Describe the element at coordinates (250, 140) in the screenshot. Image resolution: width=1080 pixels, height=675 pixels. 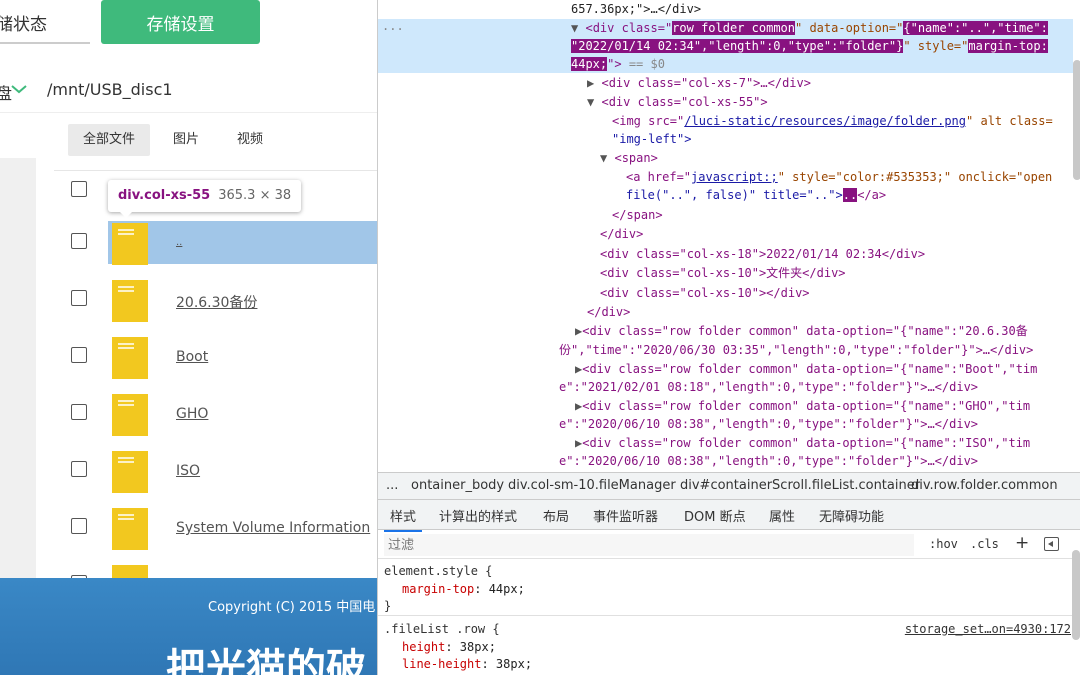
I see `tab-videos: 视频` at that location.